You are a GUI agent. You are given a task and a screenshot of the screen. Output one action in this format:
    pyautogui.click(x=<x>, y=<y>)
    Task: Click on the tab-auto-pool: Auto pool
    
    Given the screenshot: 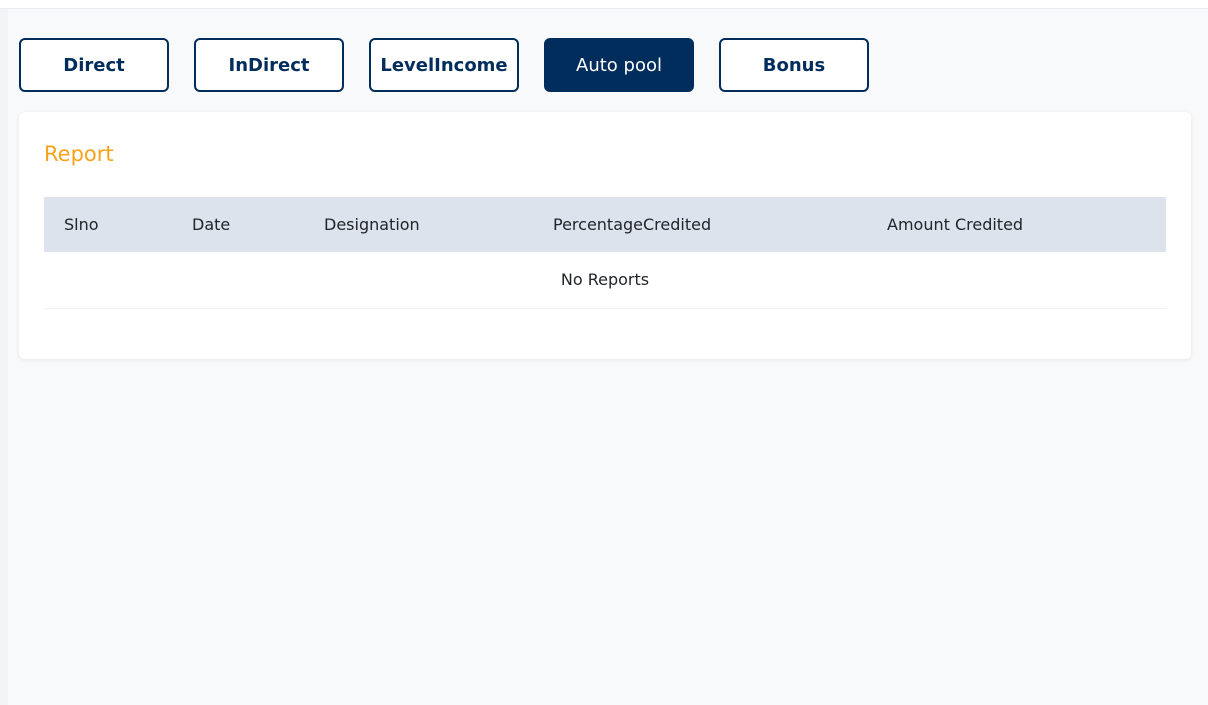 What is the action you would take?
    pyautogui.click(x=619, y=65)
    